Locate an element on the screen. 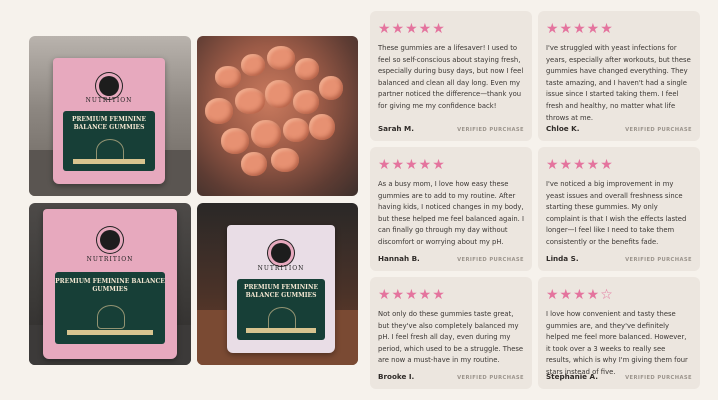  review-author: Hannah B. is located at coordinates (399, 258).